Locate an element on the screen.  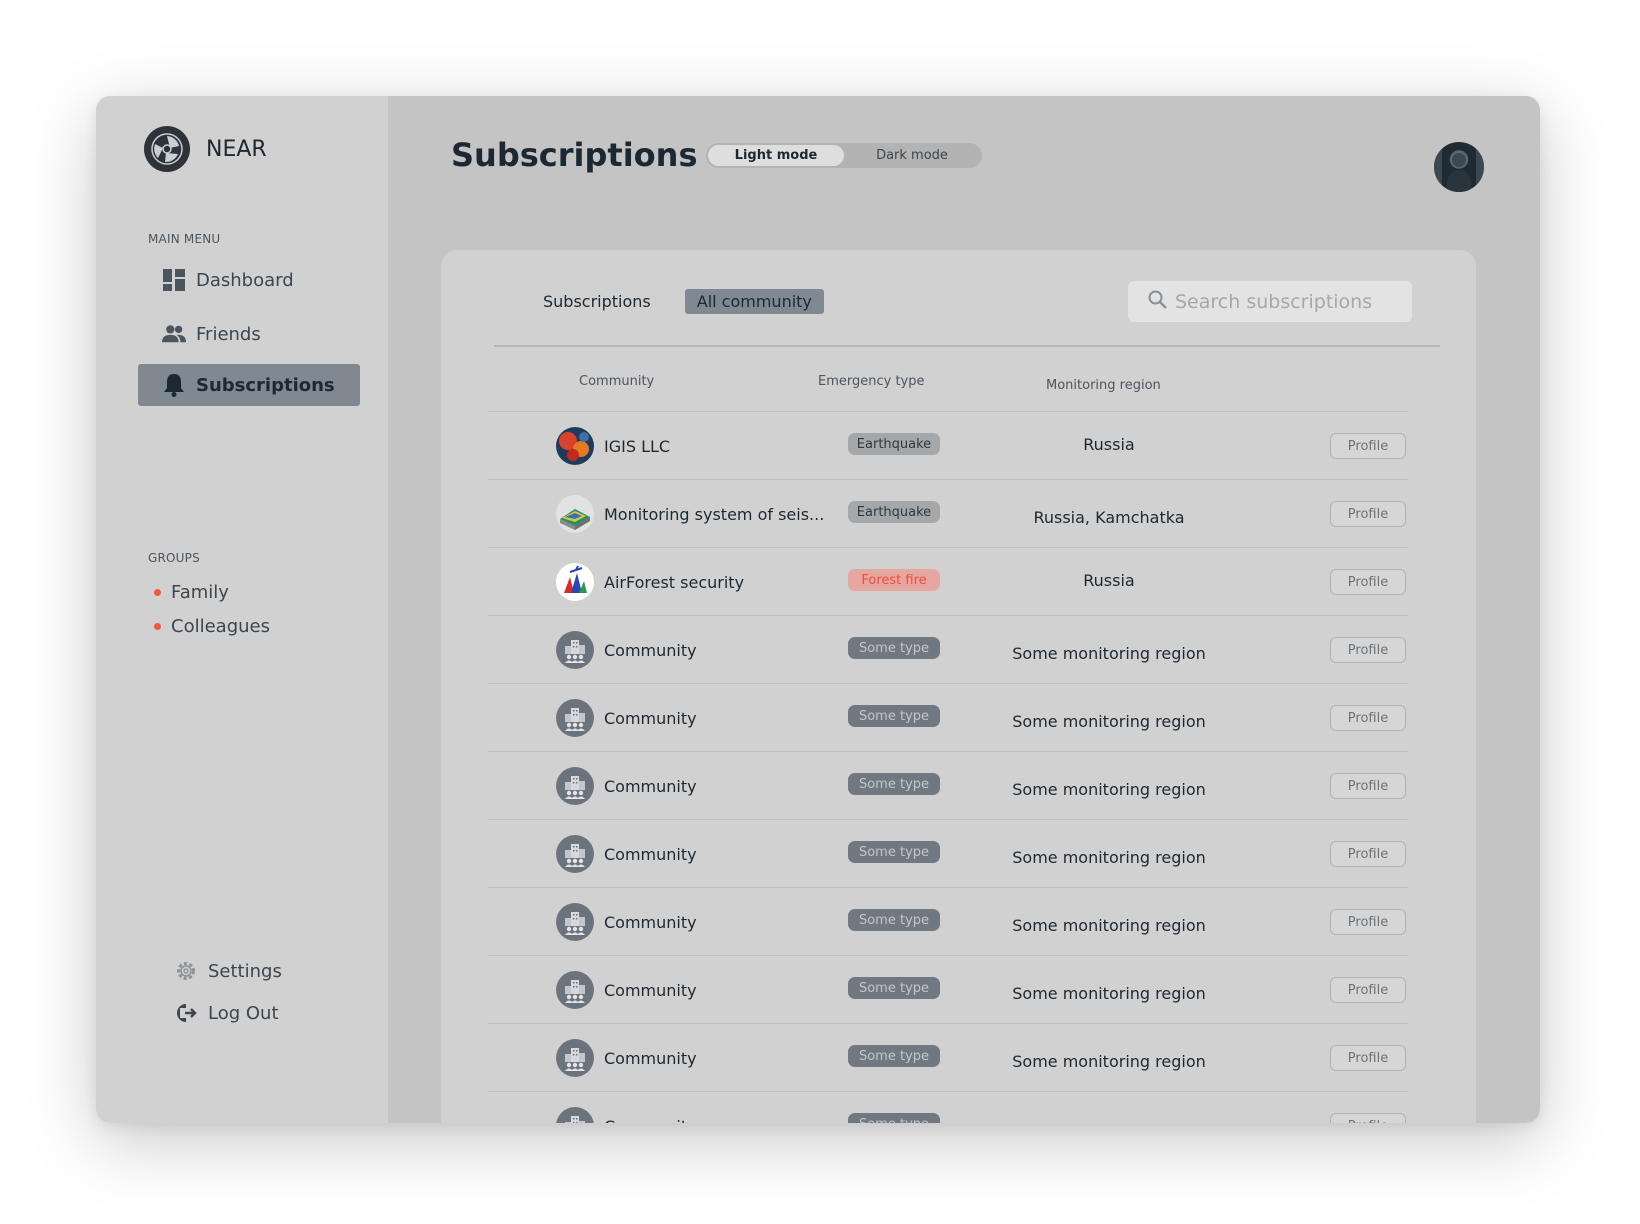
table-row: IGIS LLC Earthquake Russia Profile is located at coordinates (948, 445).